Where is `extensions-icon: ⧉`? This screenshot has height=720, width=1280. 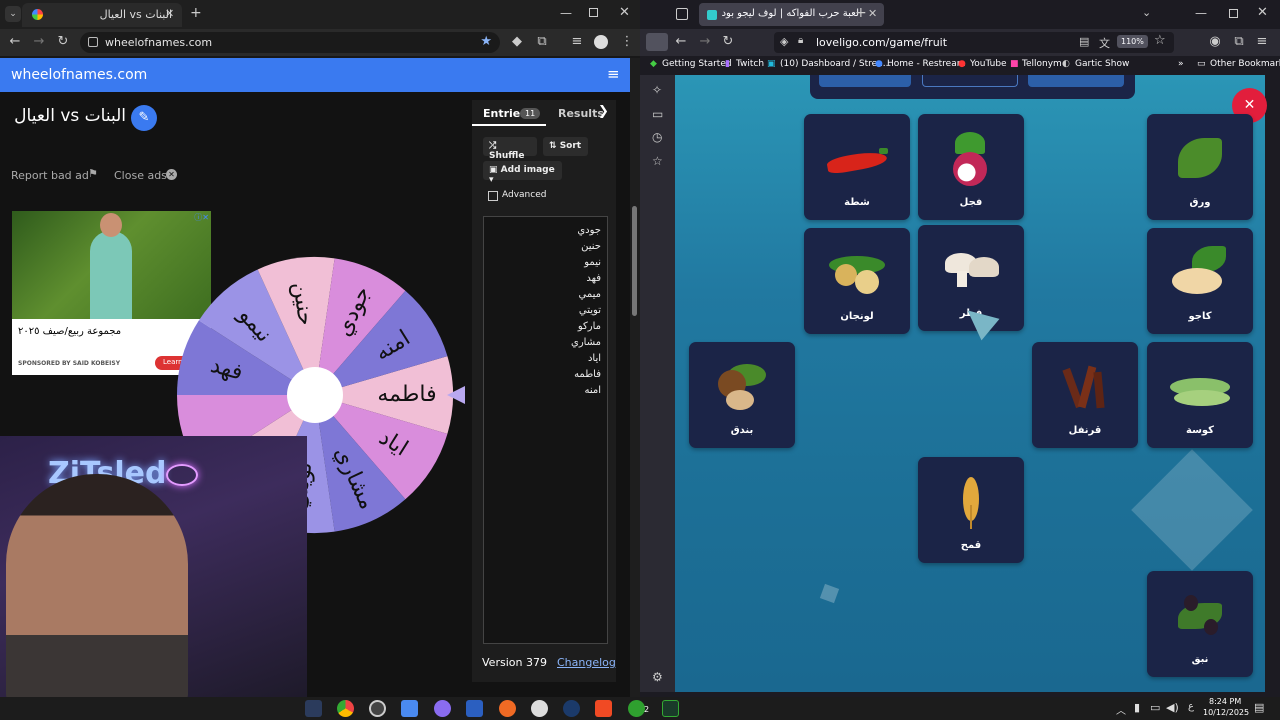 extensions-icon: ⧉ is located at coordinates (1239, 42).